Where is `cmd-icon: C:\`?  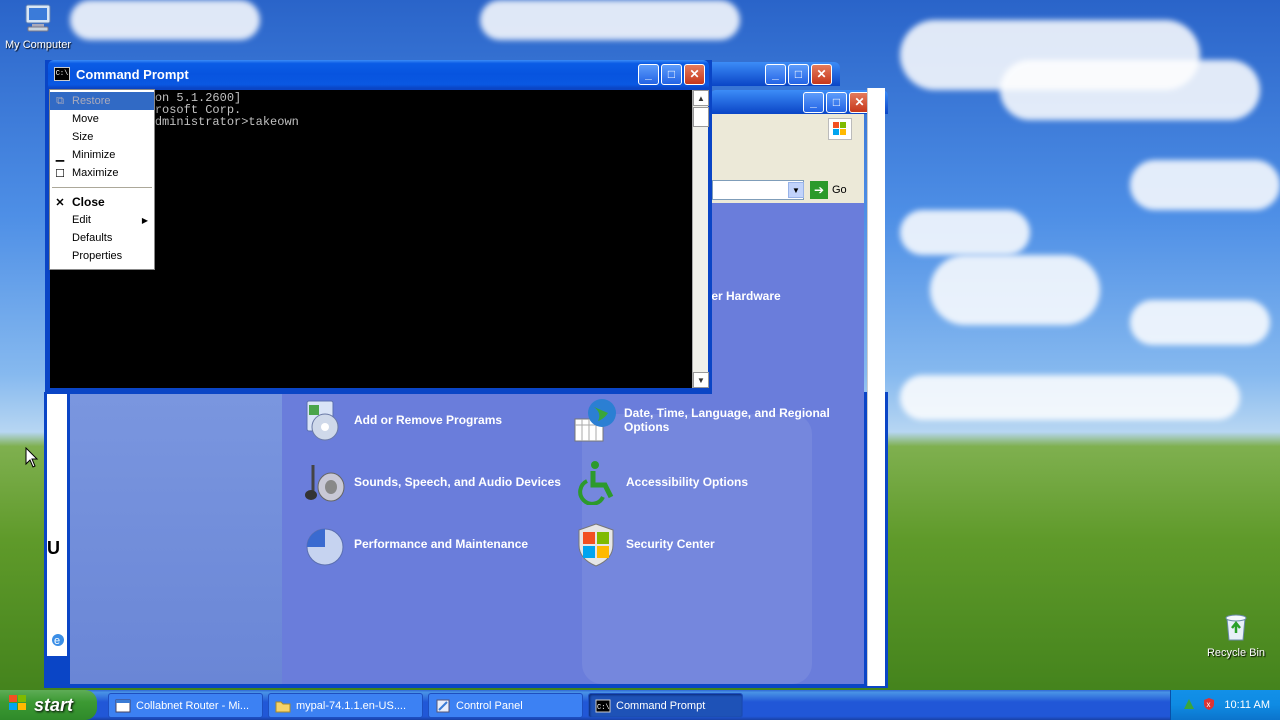 cmd-icon: C:\ is located at coordinates (603, 706).